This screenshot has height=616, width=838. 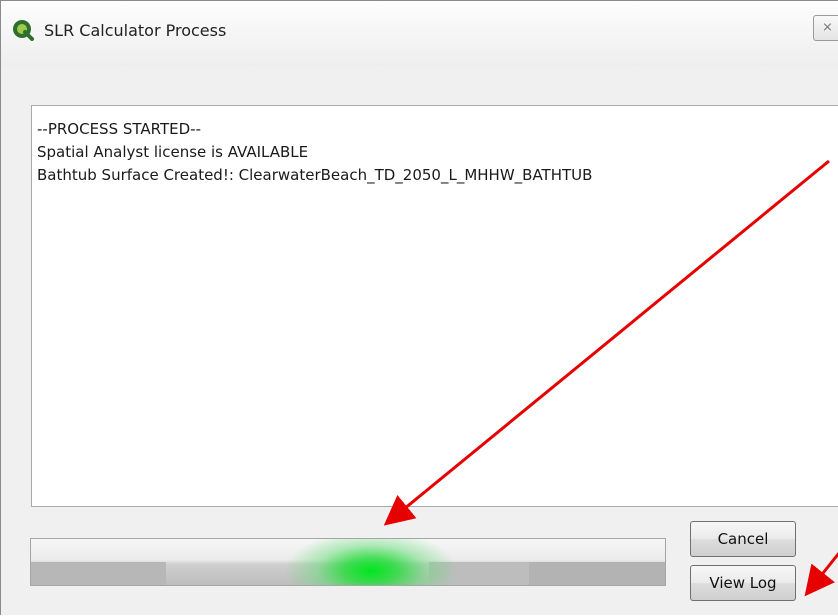 I want to click on window-title: SLR Calculator Process, so click(x=135, y=30).